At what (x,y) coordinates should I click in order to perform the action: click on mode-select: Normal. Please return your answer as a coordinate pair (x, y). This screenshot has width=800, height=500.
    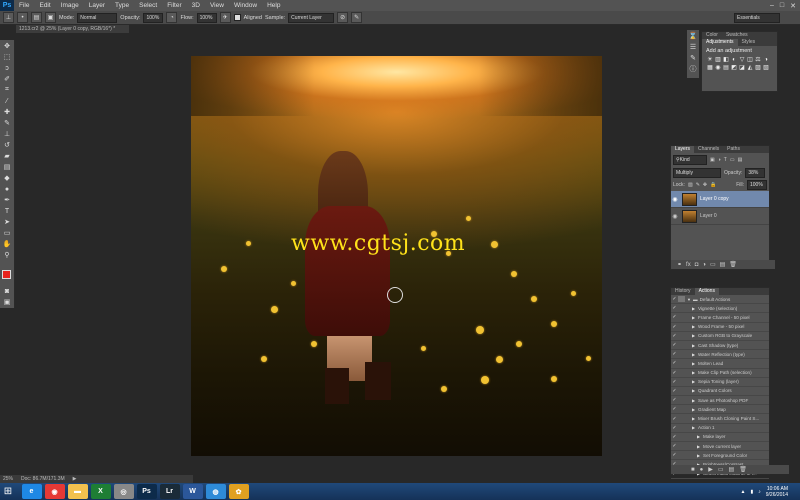
    Looking at the image, I should click on (97, 17).